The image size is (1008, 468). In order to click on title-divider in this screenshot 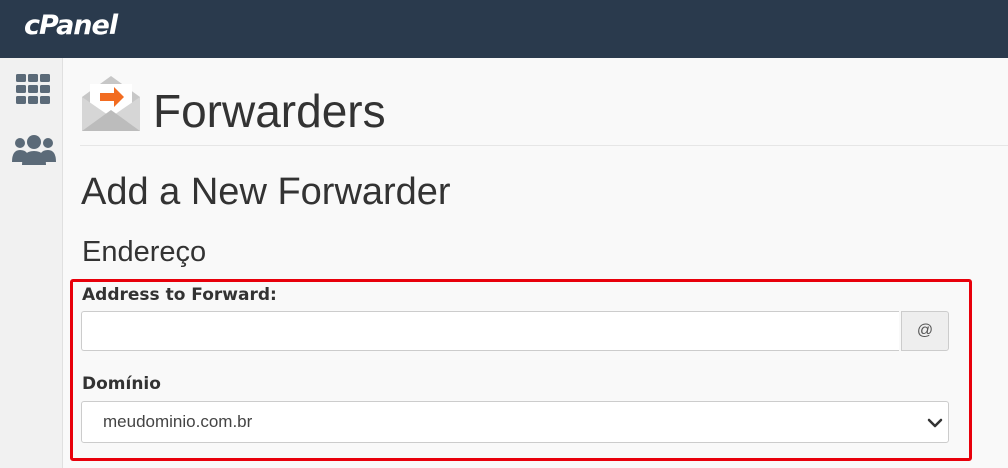, I will do `click(544, 145)`.